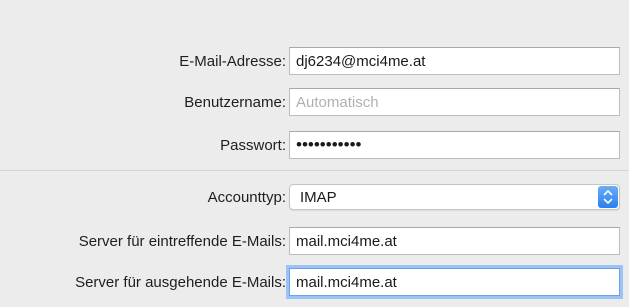  I want to click on incoming-server-label: Server für eintreffende E-Mails:, so click(182, 241).